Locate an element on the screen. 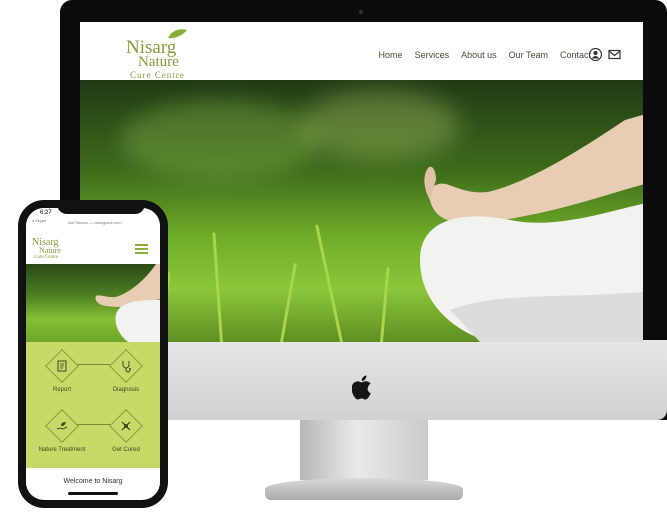  logo-line3: Cure Centre is located at coordinates (157, 75).